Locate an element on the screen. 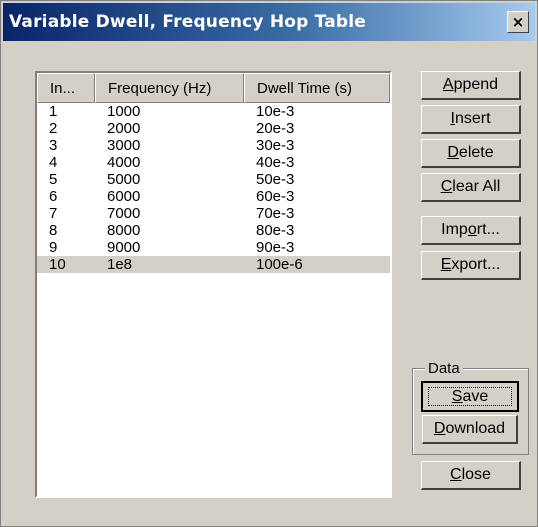 Image resolution: width=538 pixels, height=527 pixels. data-group-label: Data is located at coordinates (444, 368).